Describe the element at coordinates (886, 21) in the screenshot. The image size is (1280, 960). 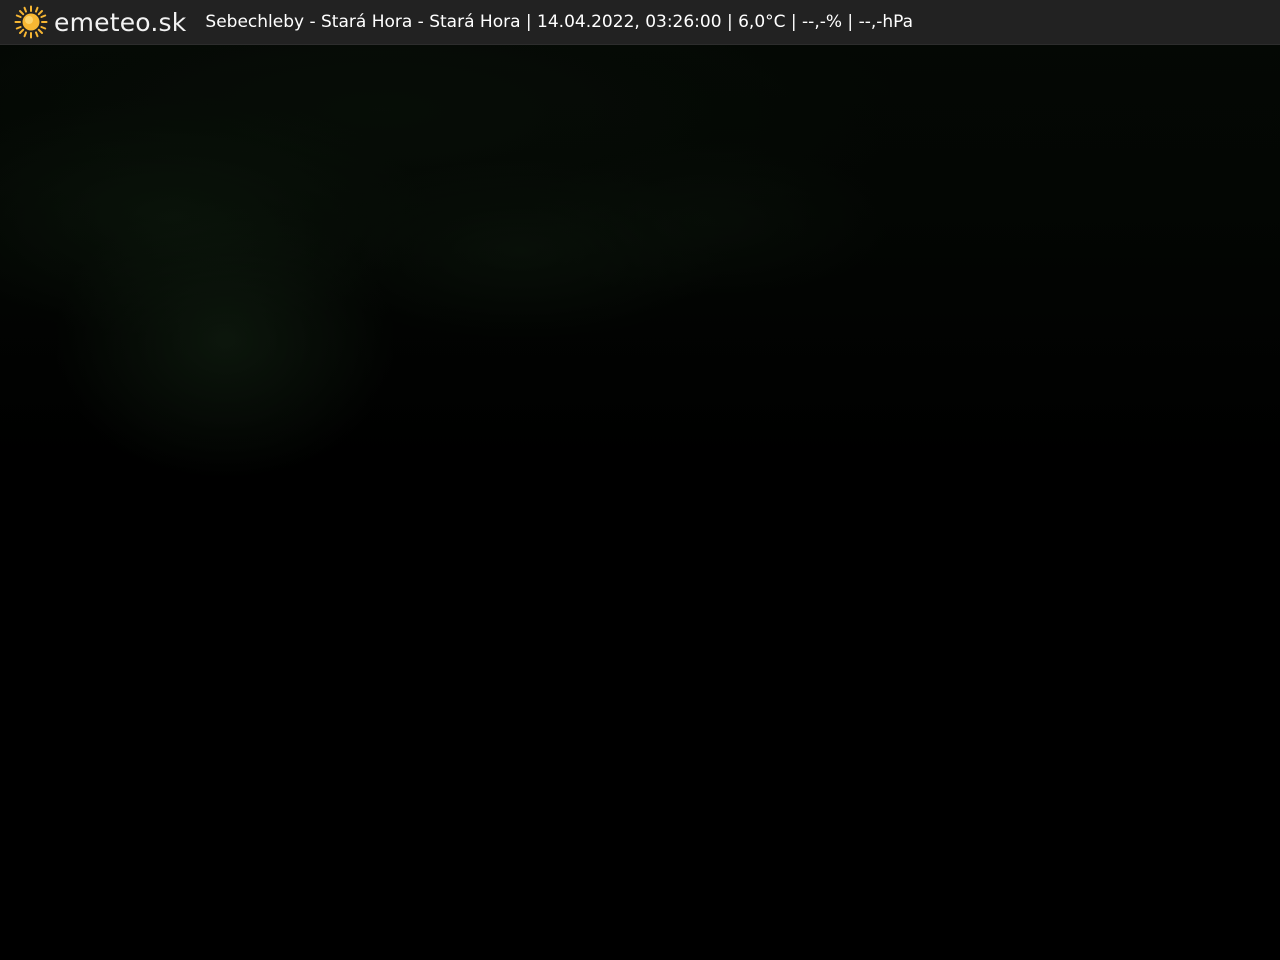
I see `pressure-value: --,-hPa` at that location.